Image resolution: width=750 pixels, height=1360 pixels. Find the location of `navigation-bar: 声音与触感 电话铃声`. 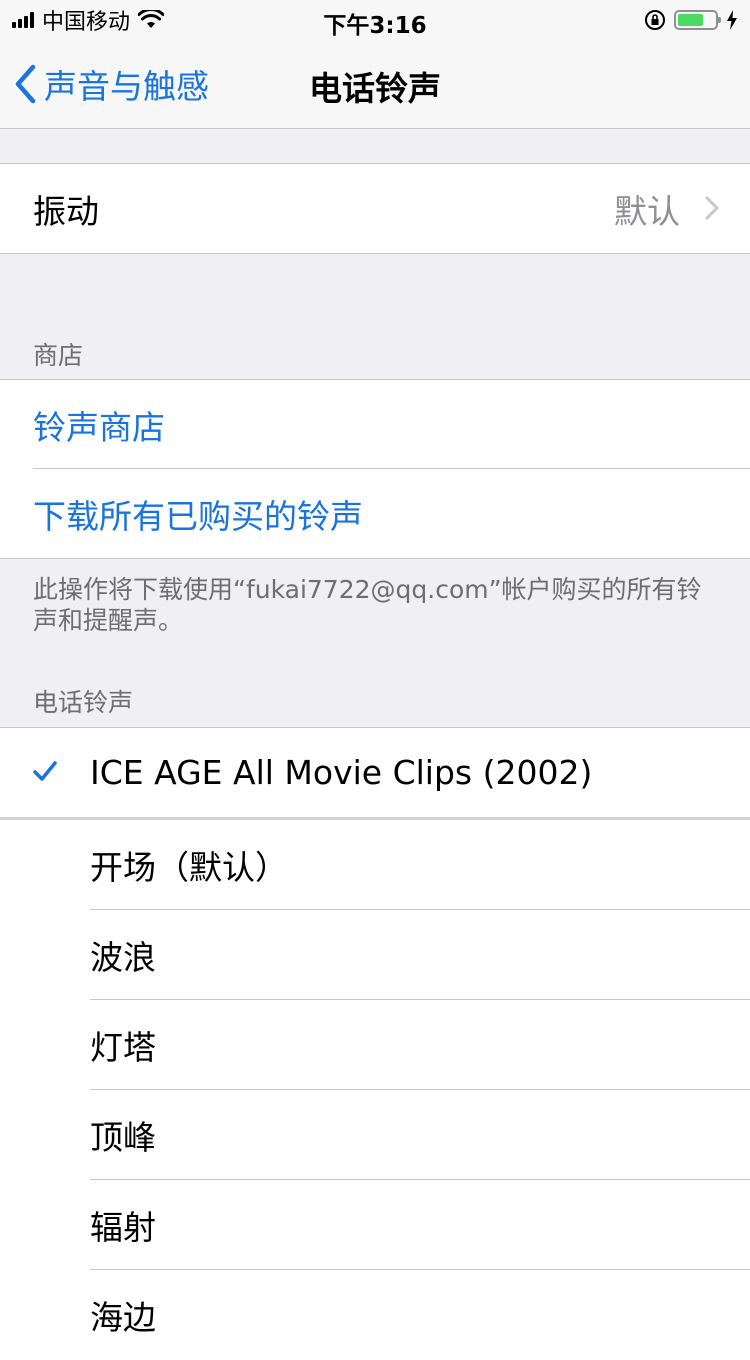

navigation-bar: 声音与触感 电话铃声 is located at coordinates (375, 84).